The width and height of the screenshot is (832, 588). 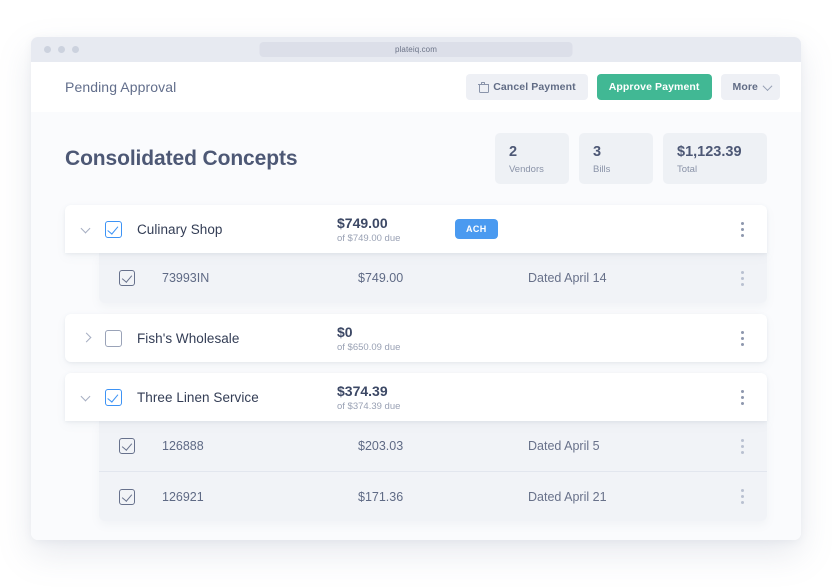 What do you see at coordinates (381, 496) in the screenshot?
I see `bill-amount: $171.36` at bounding box center [381, 496].